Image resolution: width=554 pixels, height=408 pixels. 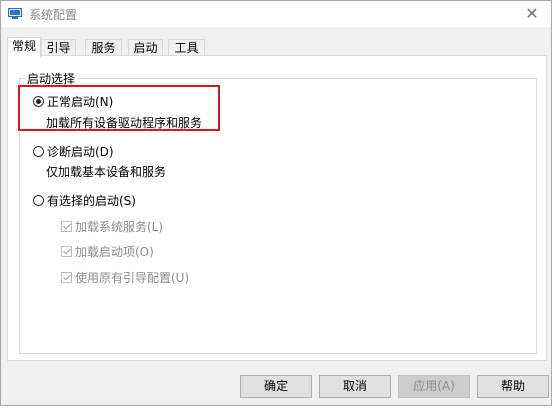 What do you see at coordinates (58, 47) in the screenshot?
I see `tab-boot: 引导` at bounding box center [58, 47].